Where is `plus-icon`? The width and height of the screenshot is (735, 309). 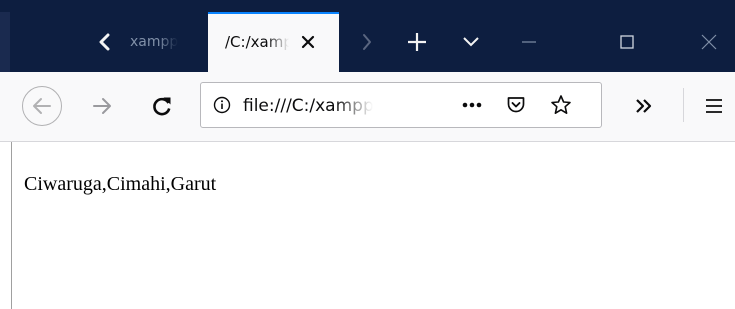
plus-icon is located at coordinates (417, 42).